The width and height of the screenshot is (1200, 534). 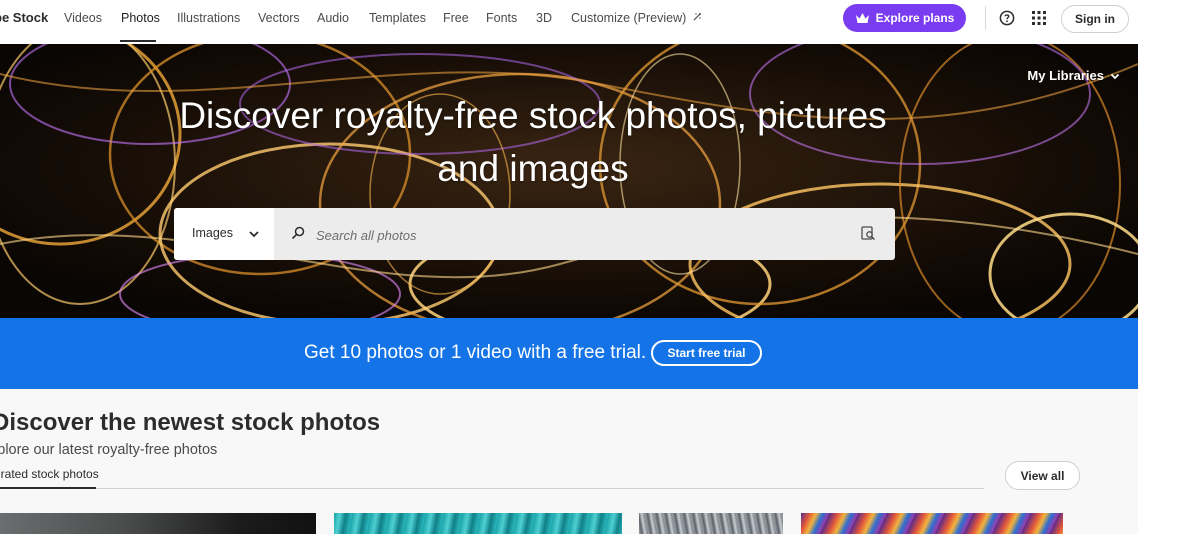 I want to click on nav-item-3d: 3D, so click(x=544, y=18).